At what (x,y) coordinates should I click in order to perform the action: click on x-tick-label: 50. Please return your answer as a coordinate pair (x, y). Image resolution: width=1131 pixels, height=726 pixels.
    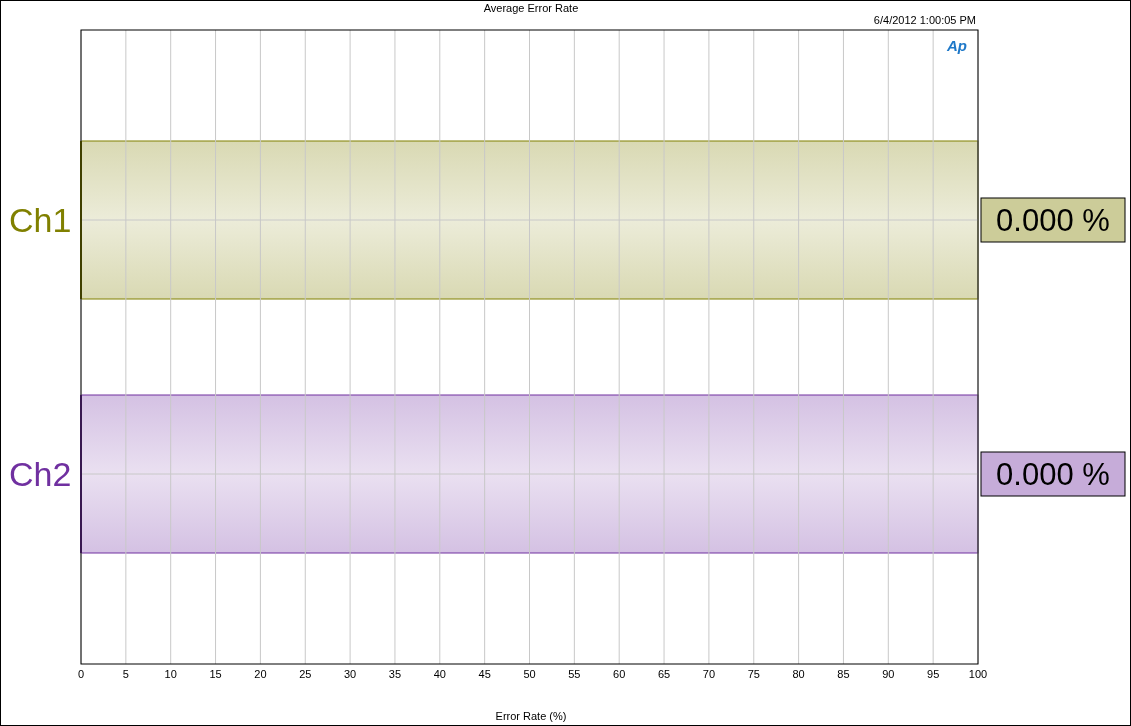
    Looking at the image, I should click on (529, 674).